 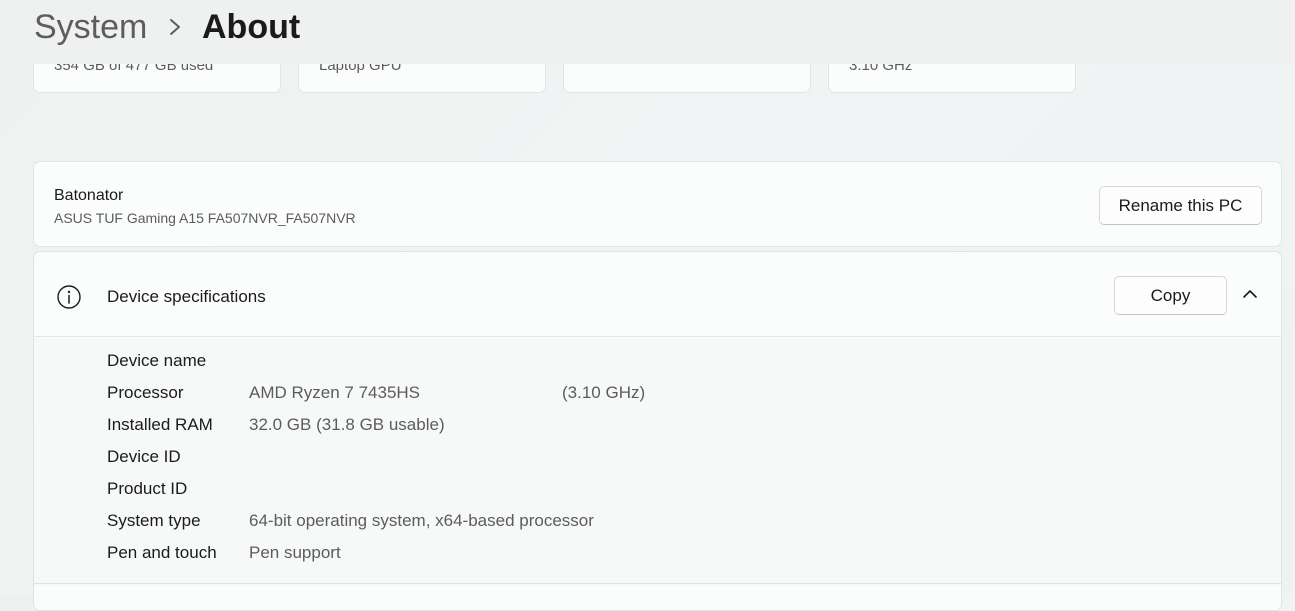 What do you see at coordinates (186, 296) in the screenshot?
I see `device-specifications-title: Device specifications` at bounding box center [186, 296].